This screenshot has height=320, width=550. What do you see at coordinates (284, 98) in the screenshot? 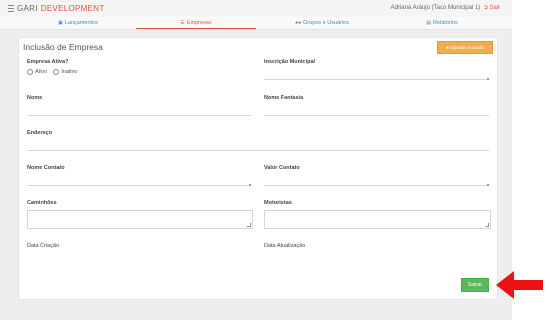
I see `nome-fantasia-label: Nome Fantasia` at bounding box center [284, 98].